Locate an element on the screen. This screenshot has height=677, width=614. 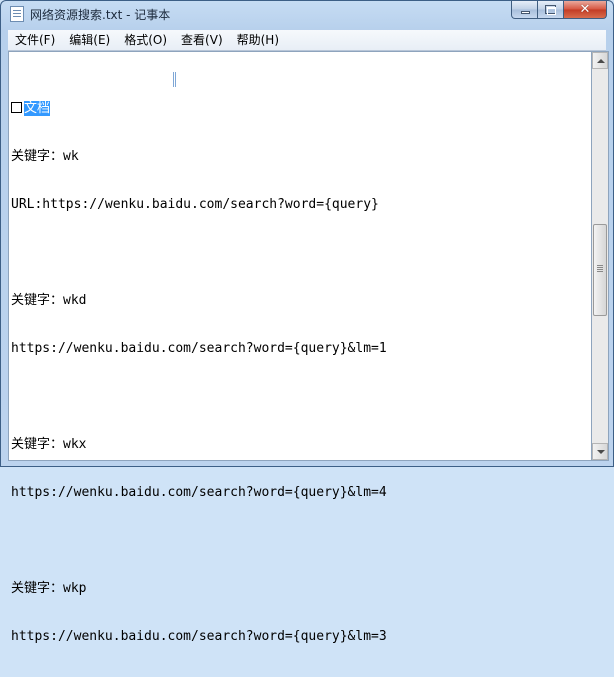
menu-edit: 编辑(E) is located at coordinates (89, 40).